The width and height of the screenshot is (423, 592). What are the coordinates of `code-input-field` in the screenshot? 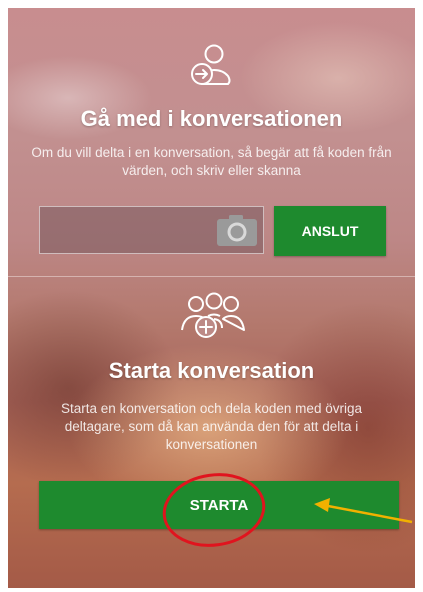 It's located at (151, 230).